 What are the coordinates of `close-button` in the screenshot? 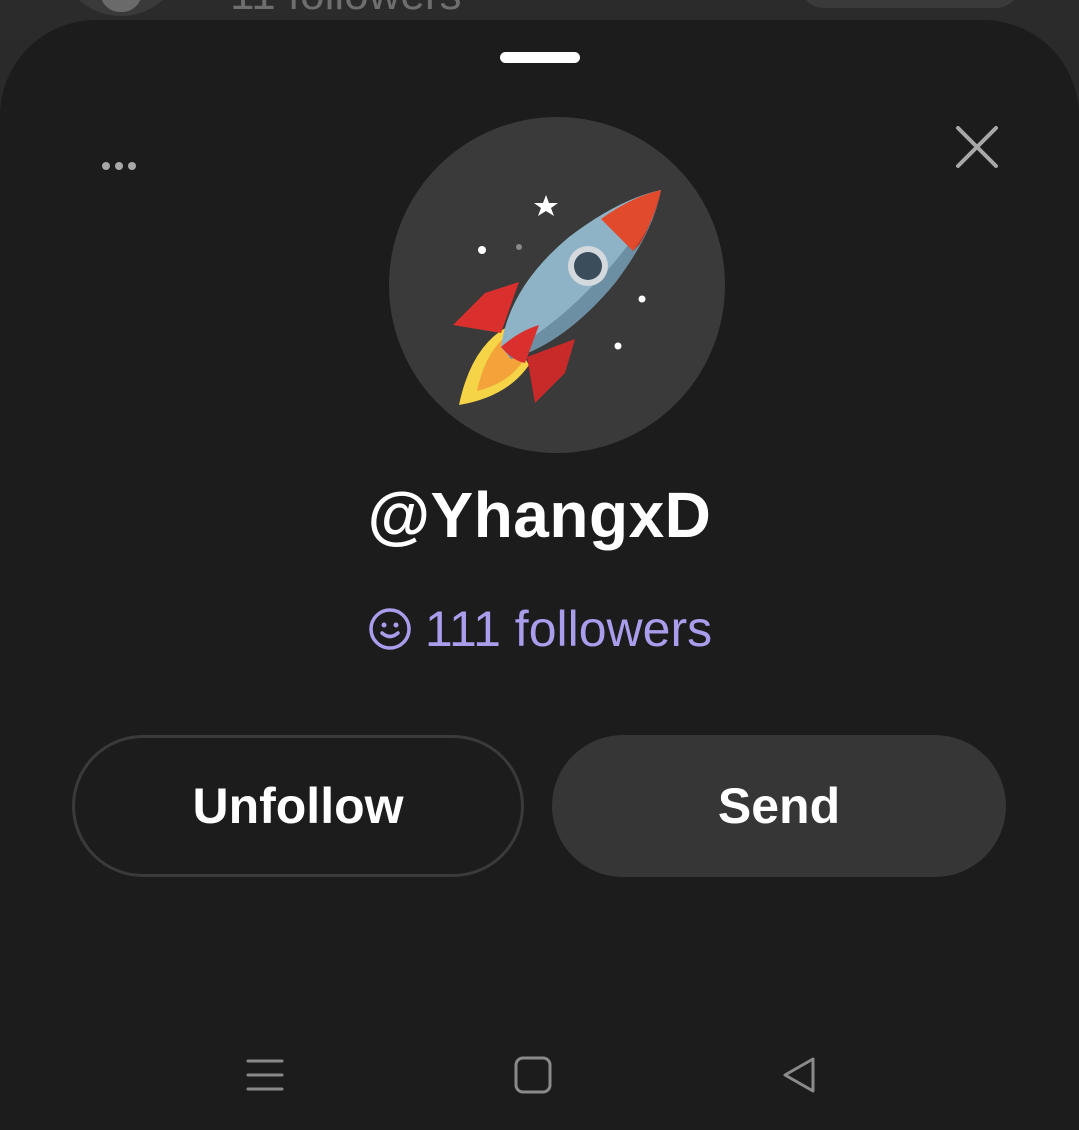 It's located at (977, 147).